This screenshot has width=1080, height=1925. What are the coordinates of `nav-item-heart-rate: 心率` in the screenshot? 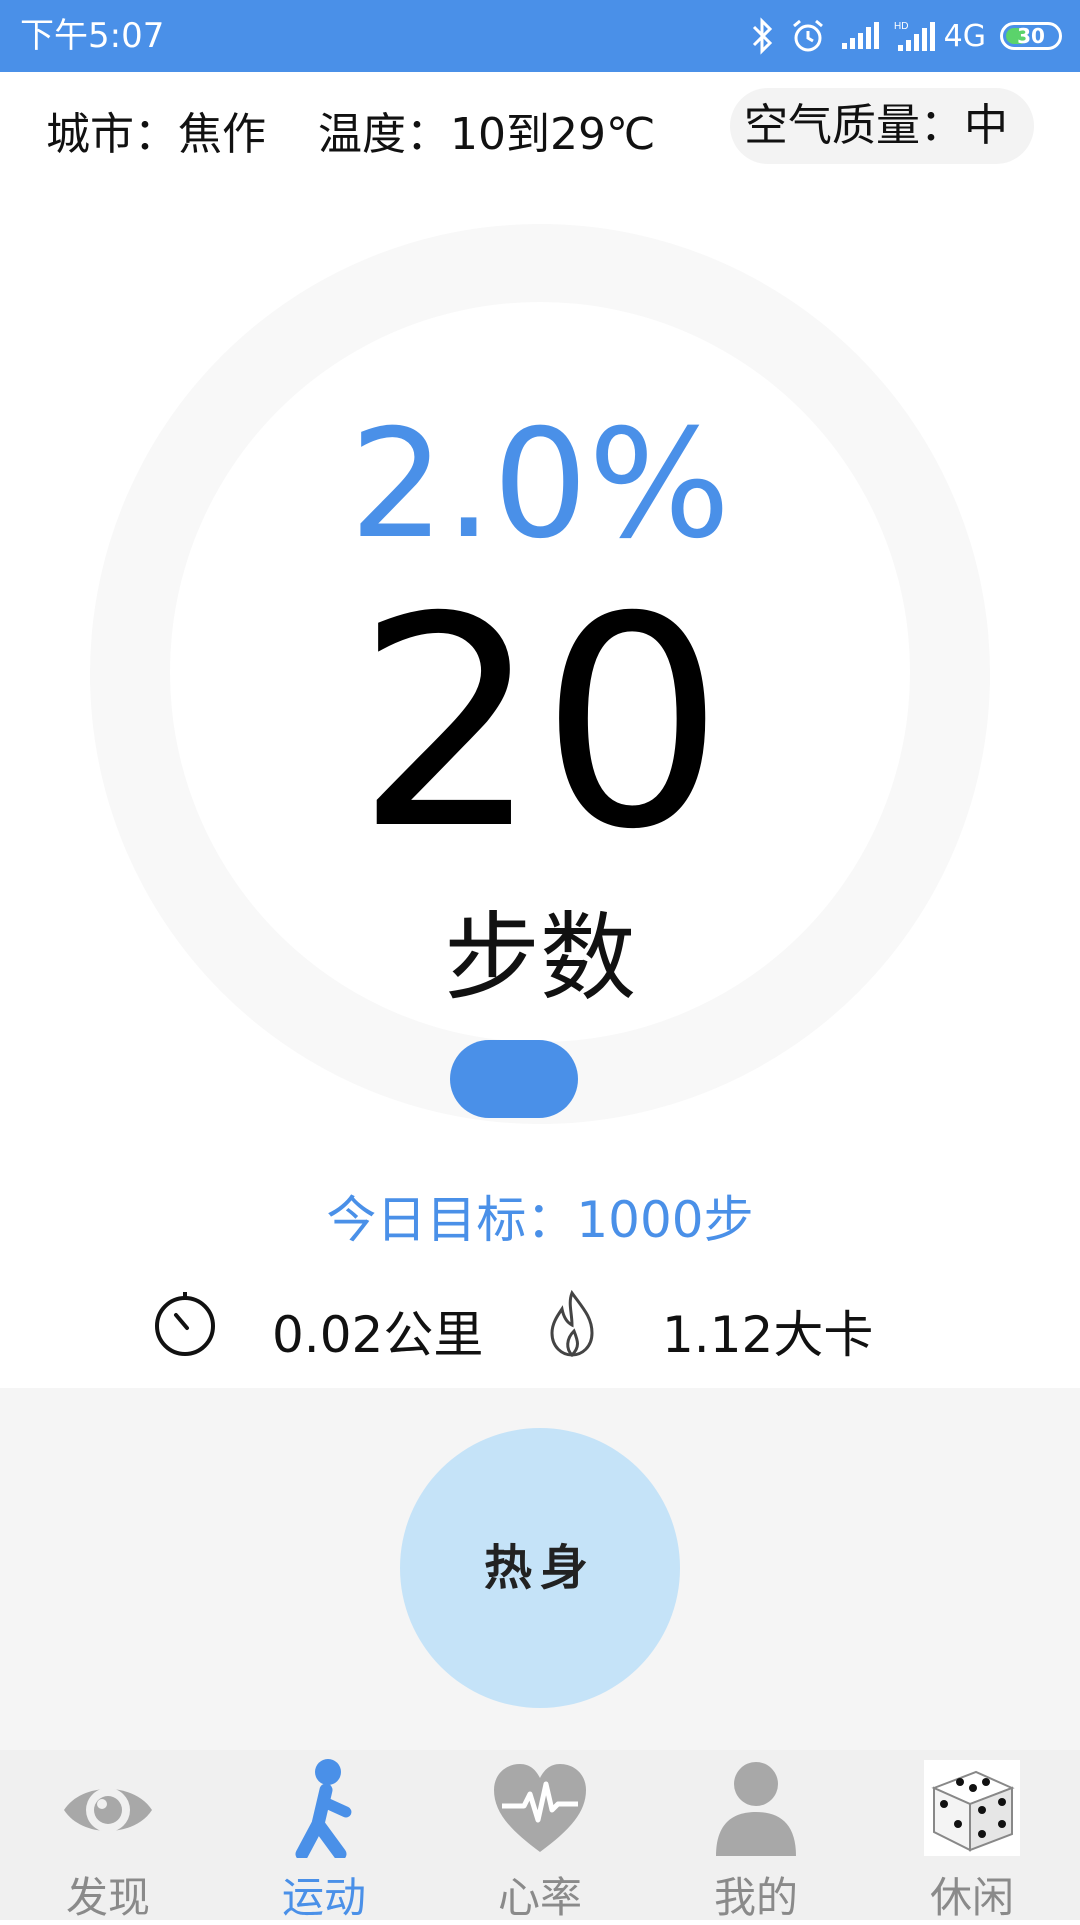 It's located at (540, 1836).